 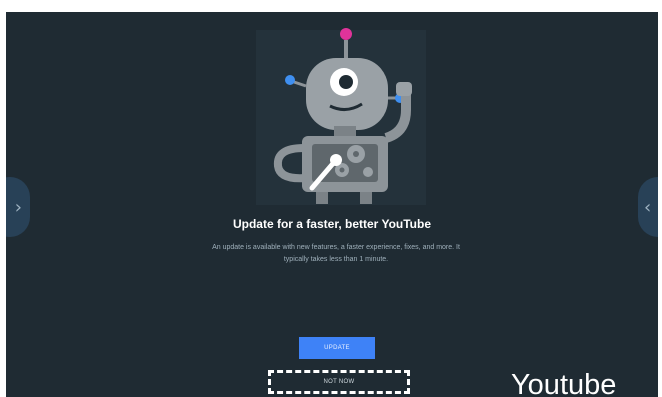 I want to click on robot-illustration, so click(x=341, y=116).